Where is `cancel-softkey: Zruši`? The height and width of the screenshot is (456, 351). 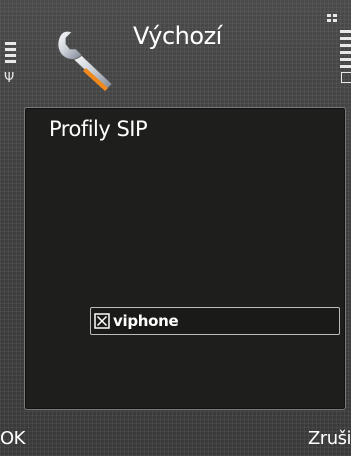 cancel-softkey: Zruši is located at coordinates (329, 438).